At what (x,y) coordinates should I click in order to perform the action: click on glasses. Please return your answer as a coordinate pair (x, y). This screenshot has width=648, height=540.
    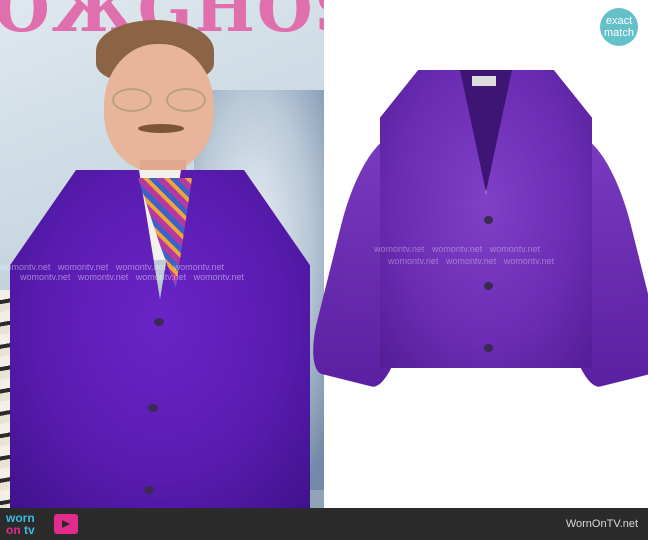
    Looking at the image, I should click on (160, 100).